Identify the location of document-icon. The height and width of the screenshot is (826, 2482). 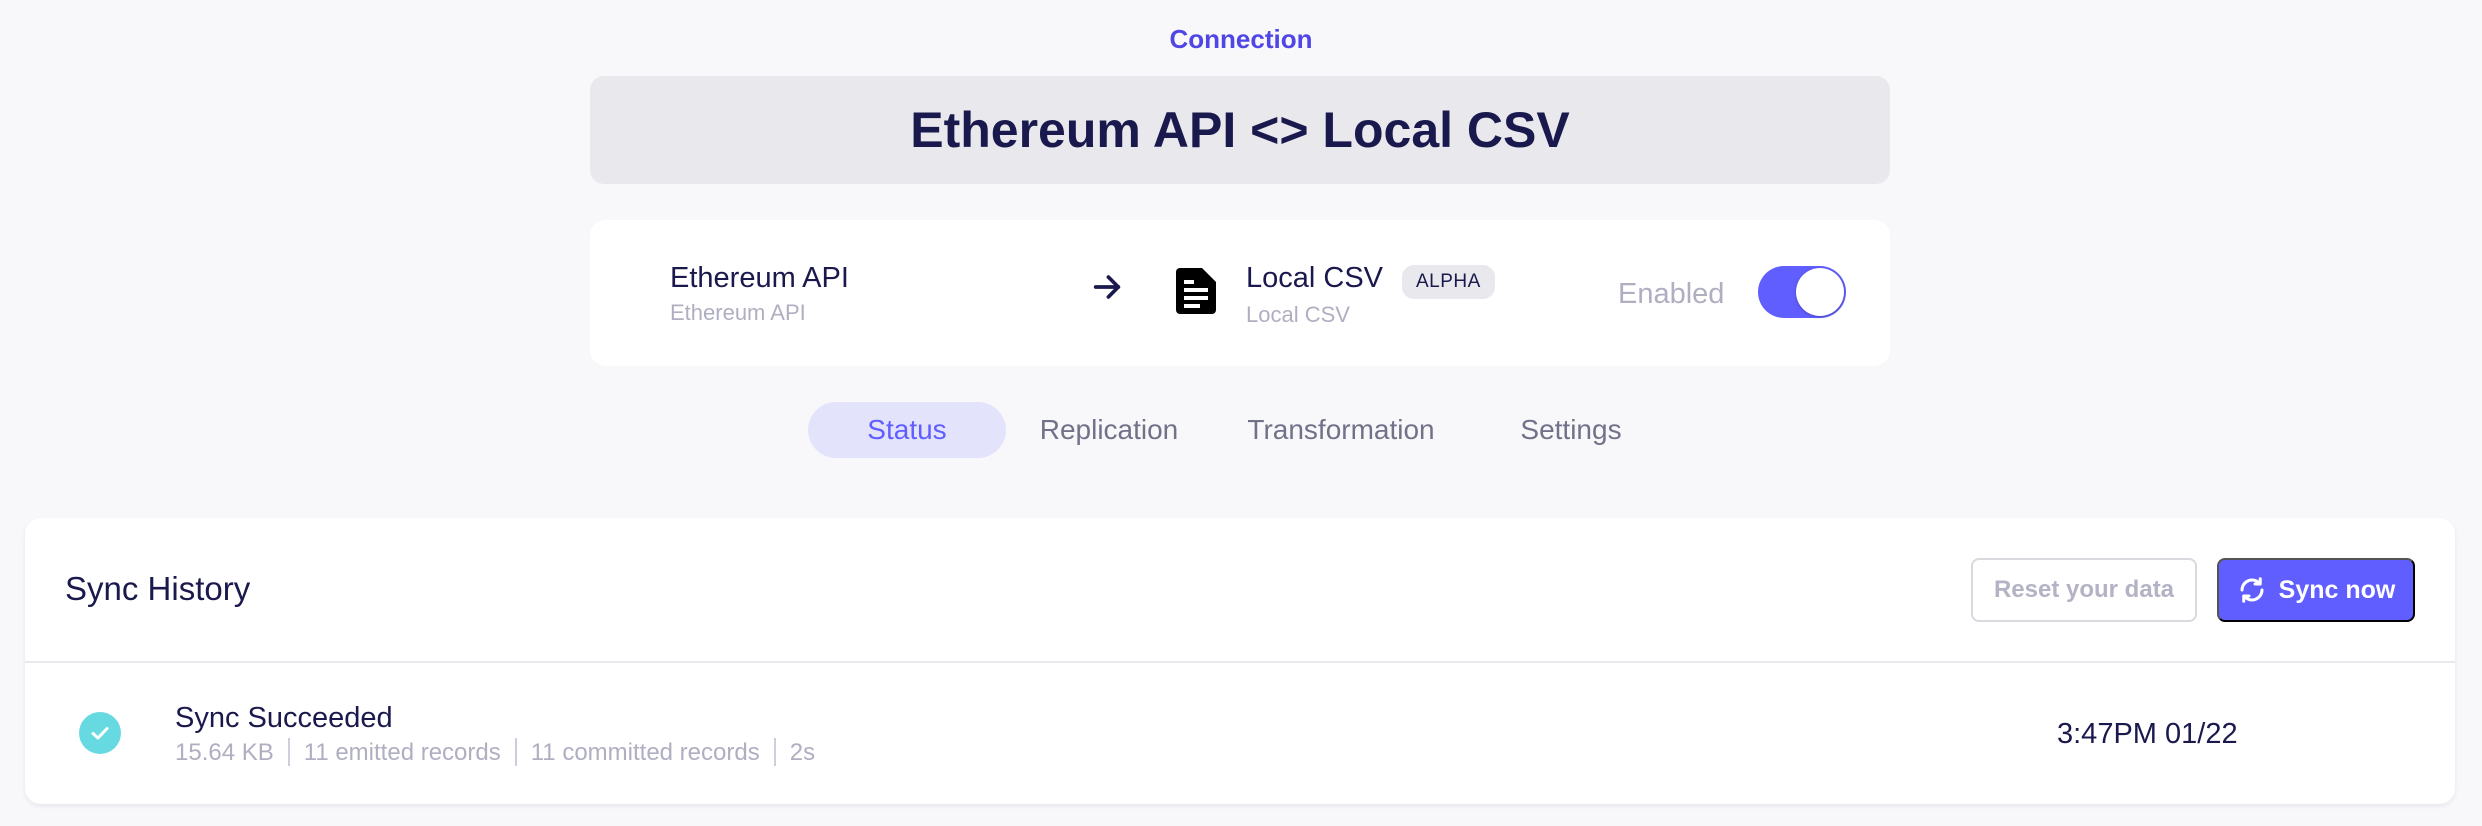
(1196, 291).